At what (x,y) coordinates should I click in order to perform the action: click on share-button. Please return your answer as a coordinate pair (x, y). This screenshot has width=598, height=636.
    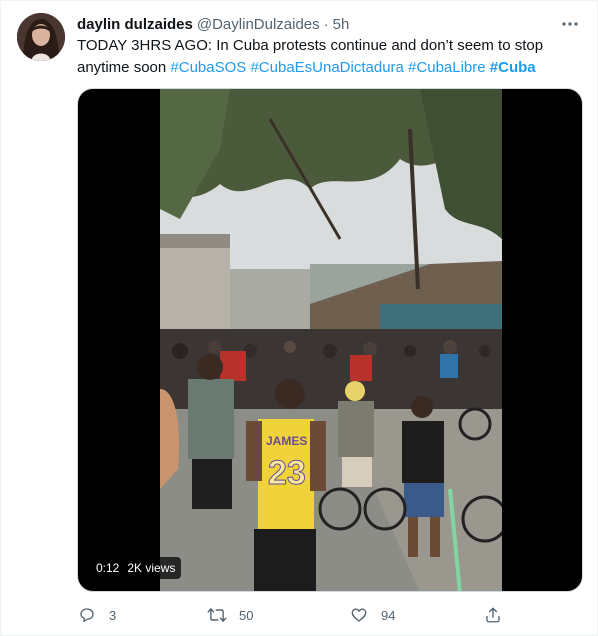
    Looking at the image, I should click on (493, 615).